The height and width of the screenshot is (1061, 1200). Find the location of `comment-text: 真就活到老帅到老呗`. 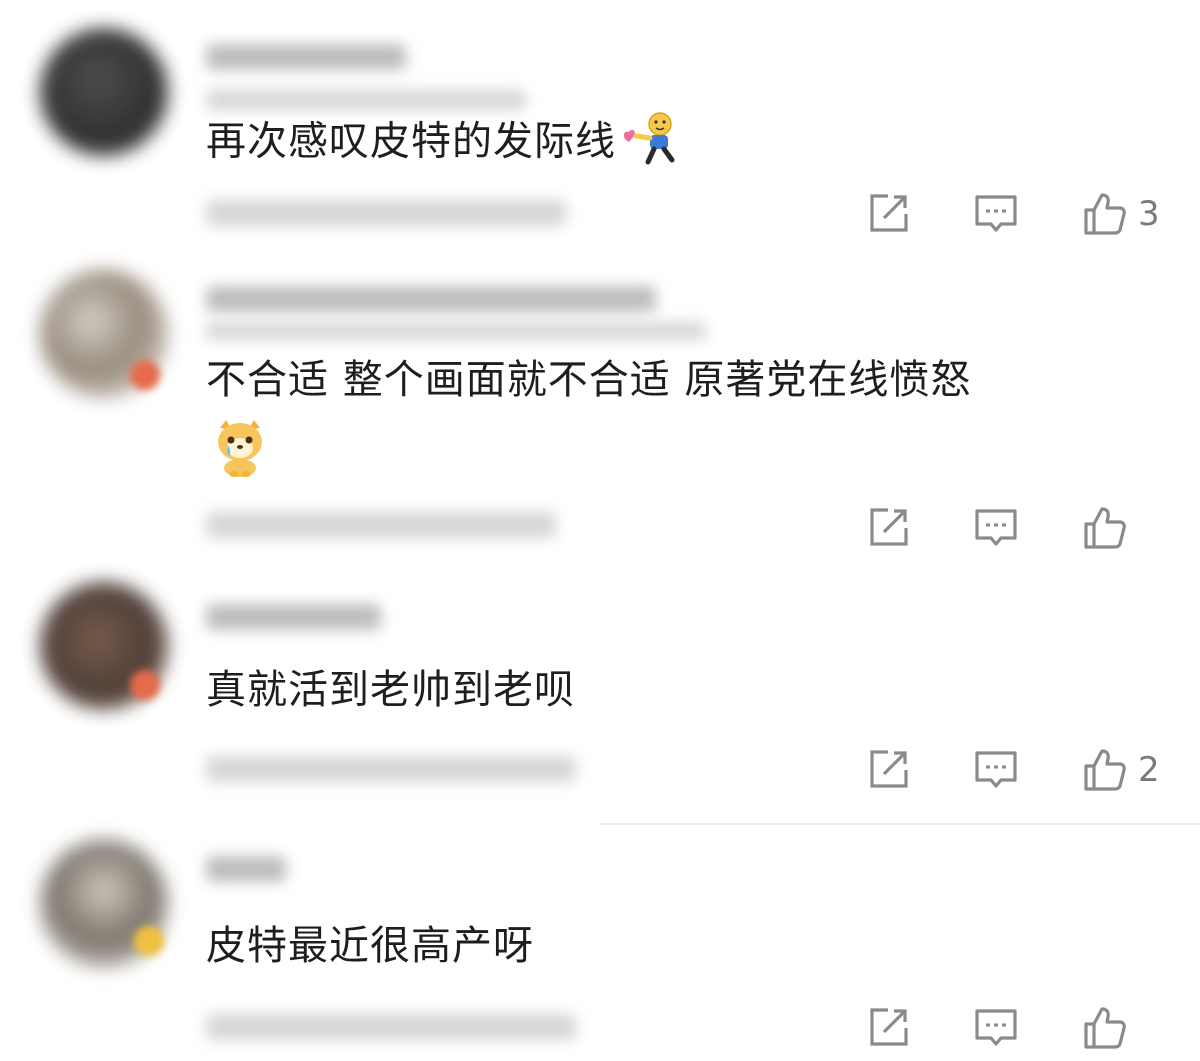

comment-text: 真就活到老帅到老呗 is located at coordinates (390, 690).